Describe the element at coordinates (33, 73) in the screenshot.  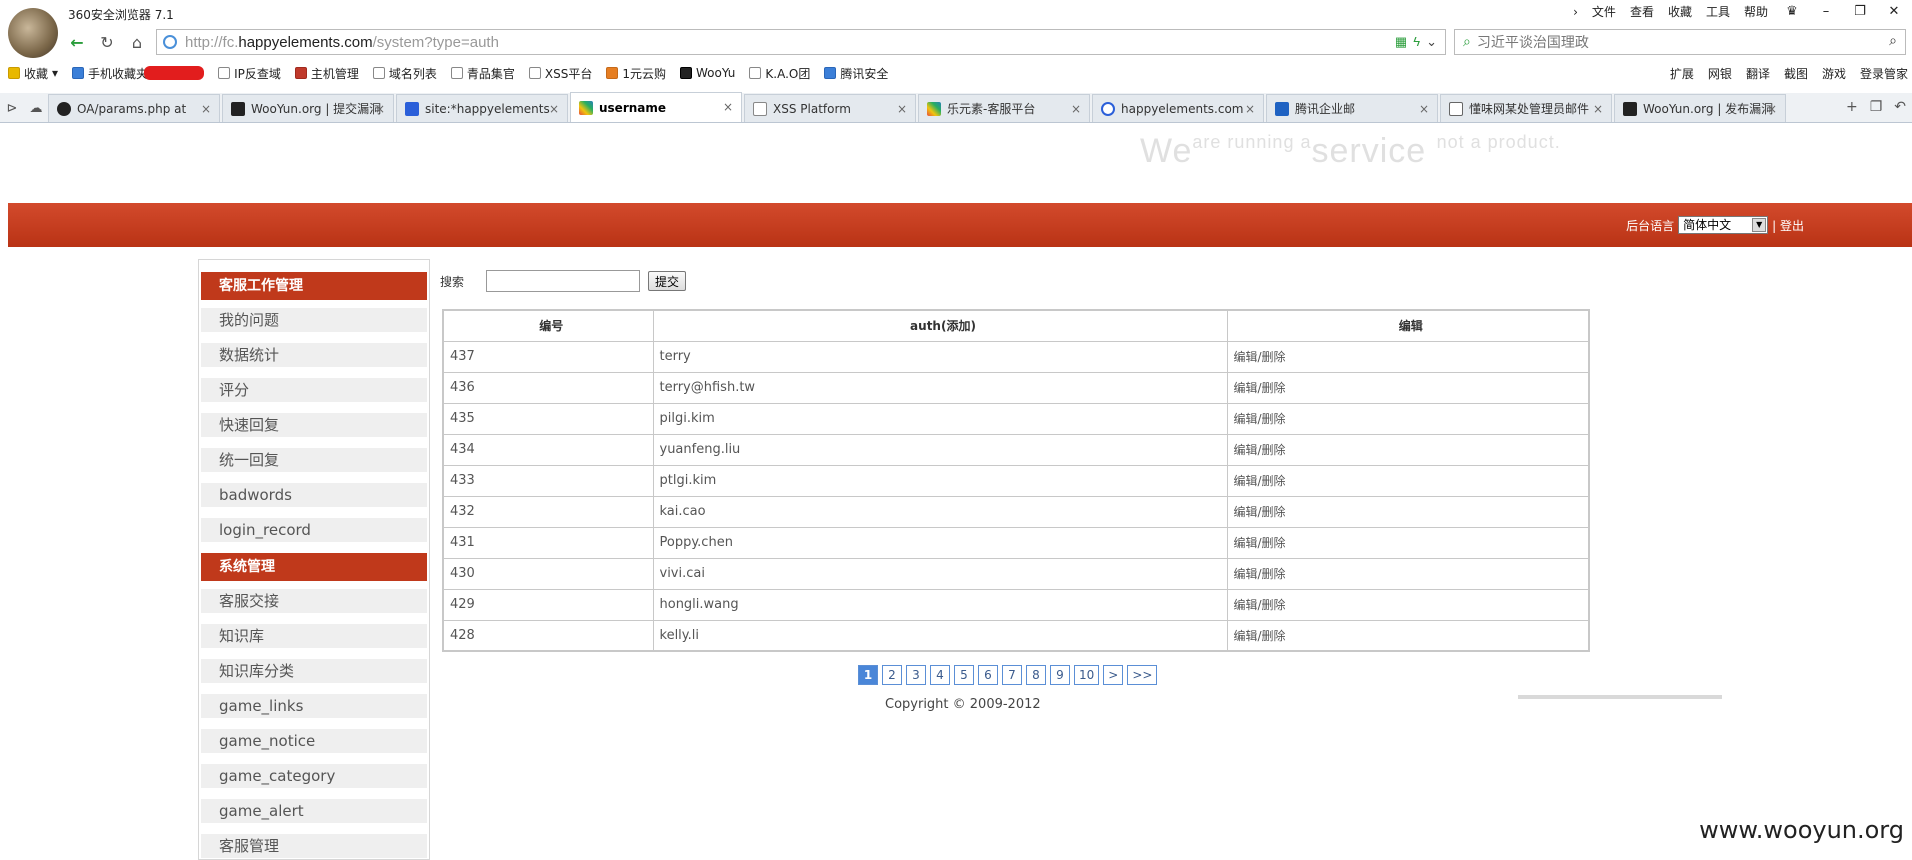
I see `bookmark-favorites: 收藏 ▾` at that location.